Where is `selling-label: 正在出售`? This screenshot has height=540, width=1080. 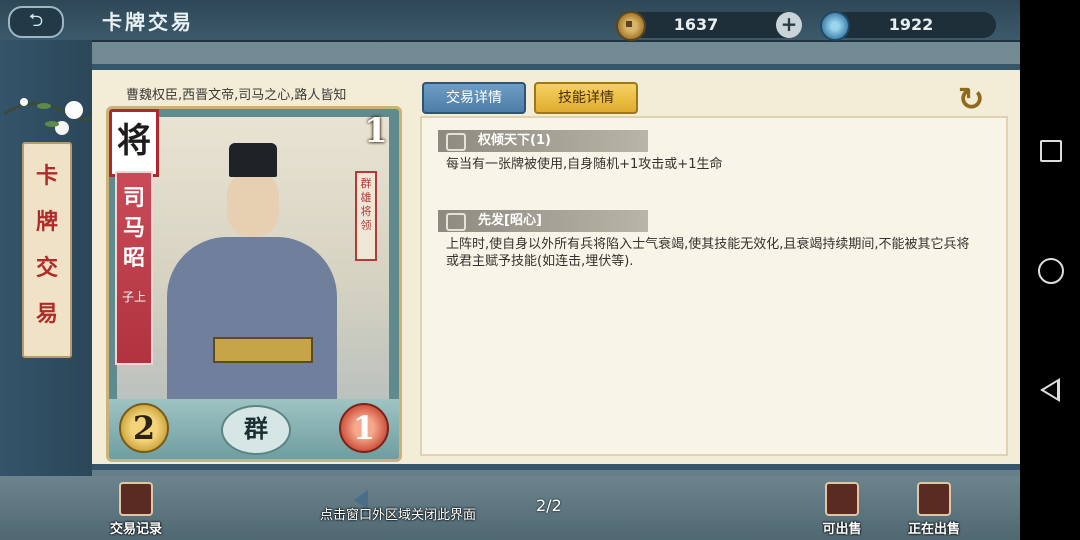 selling-label: 正在出售 is located at coordinates (933, 529).